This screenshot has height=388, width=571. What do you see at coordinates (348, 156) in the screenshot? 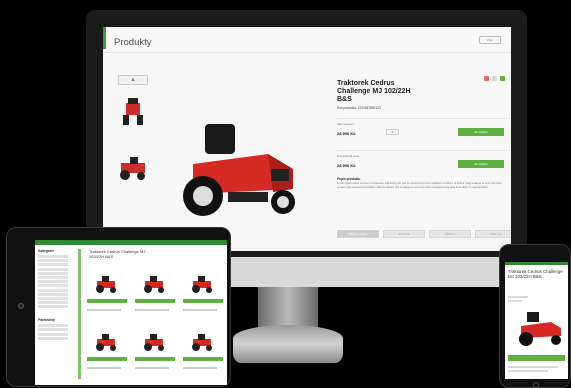
I see `price-row-label: Doporučená cena` at bounding box center [348, 156].